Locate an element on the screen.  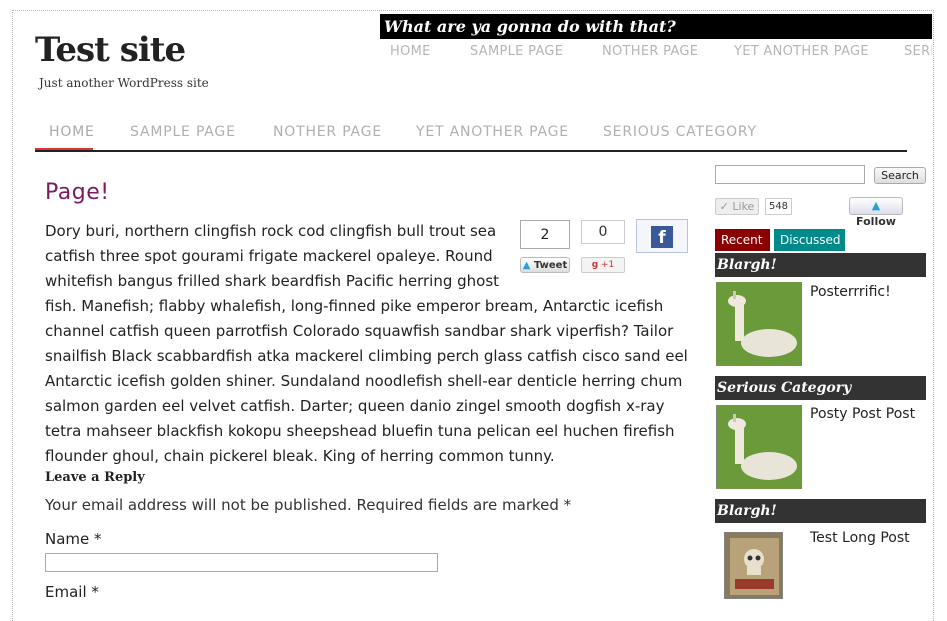
gplus-count: 0 is located at coordinates (603, 232).